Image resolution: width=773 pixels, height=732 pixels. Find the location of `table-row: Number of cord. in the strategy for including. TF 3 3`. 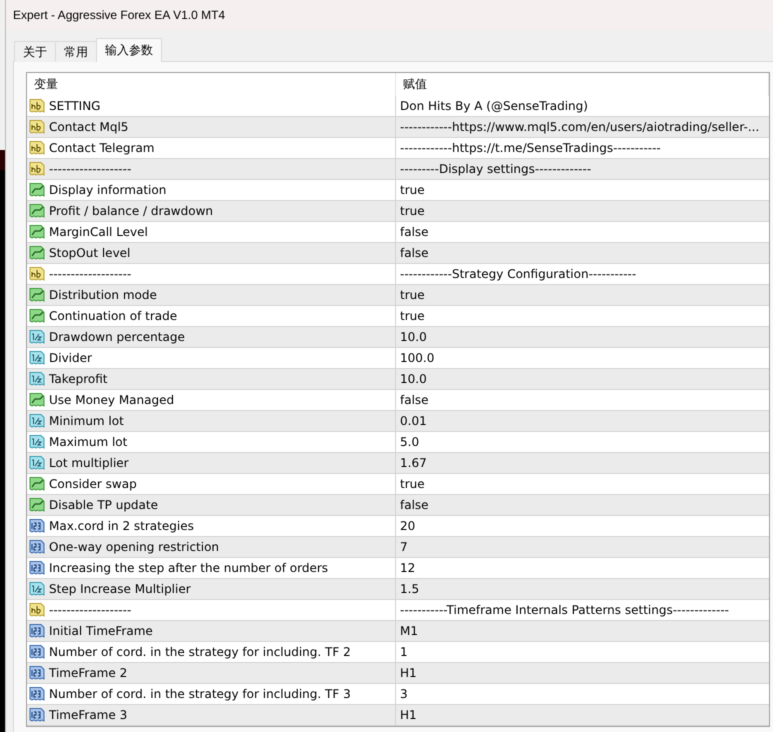

table-row: Number of cord. in the strategy for including. TF 3 3 is located at coordinates (398, 694).